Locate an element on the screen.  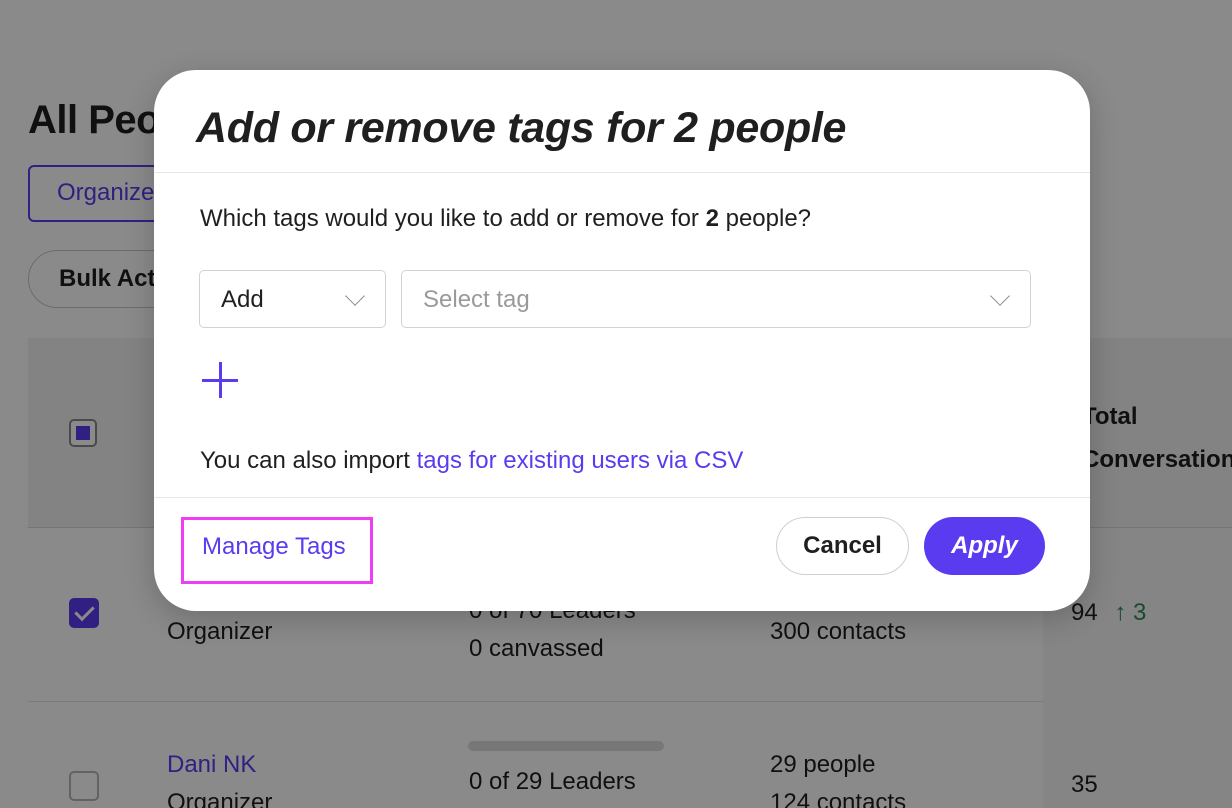
manage-tags-link: Manage Tags is located at coordinates (277, 550).